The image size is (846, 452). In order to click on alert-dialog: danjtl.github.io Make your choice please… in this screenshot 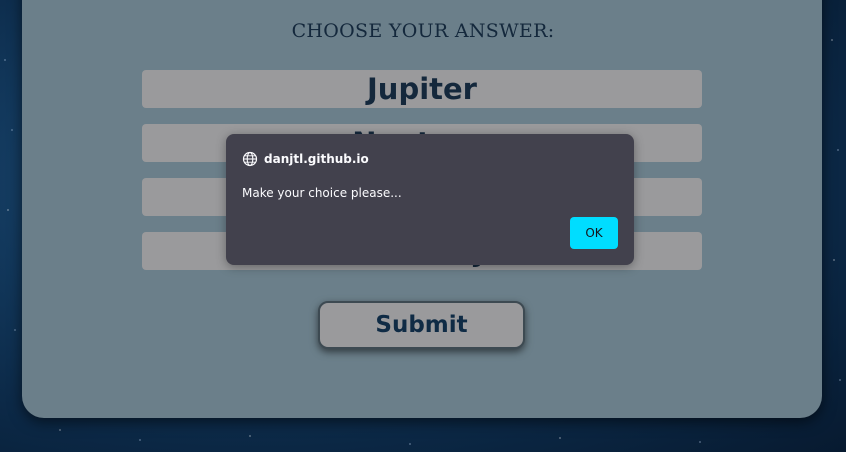, I will do `click(430, 199)`.